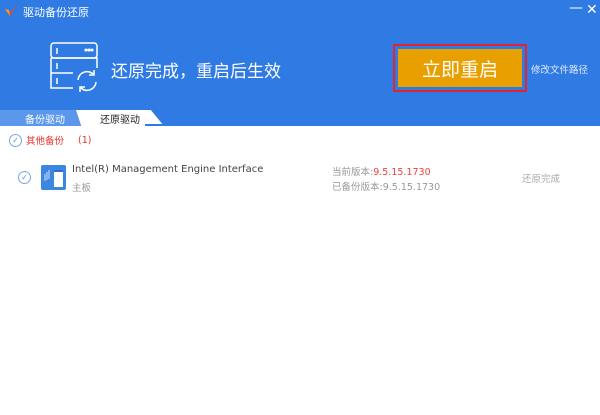  Describe the element at coordinates (576, 8) in the screenshot. I see `minimize-button: —` at that location.